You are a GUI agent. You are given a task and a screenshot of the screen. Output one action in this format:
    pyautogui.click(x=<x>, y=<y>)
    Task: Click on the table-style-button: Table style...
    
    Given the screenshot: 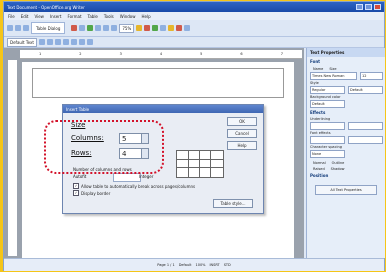 What is the action you would take?
    pyautogui.click(x=233, y=203)
    